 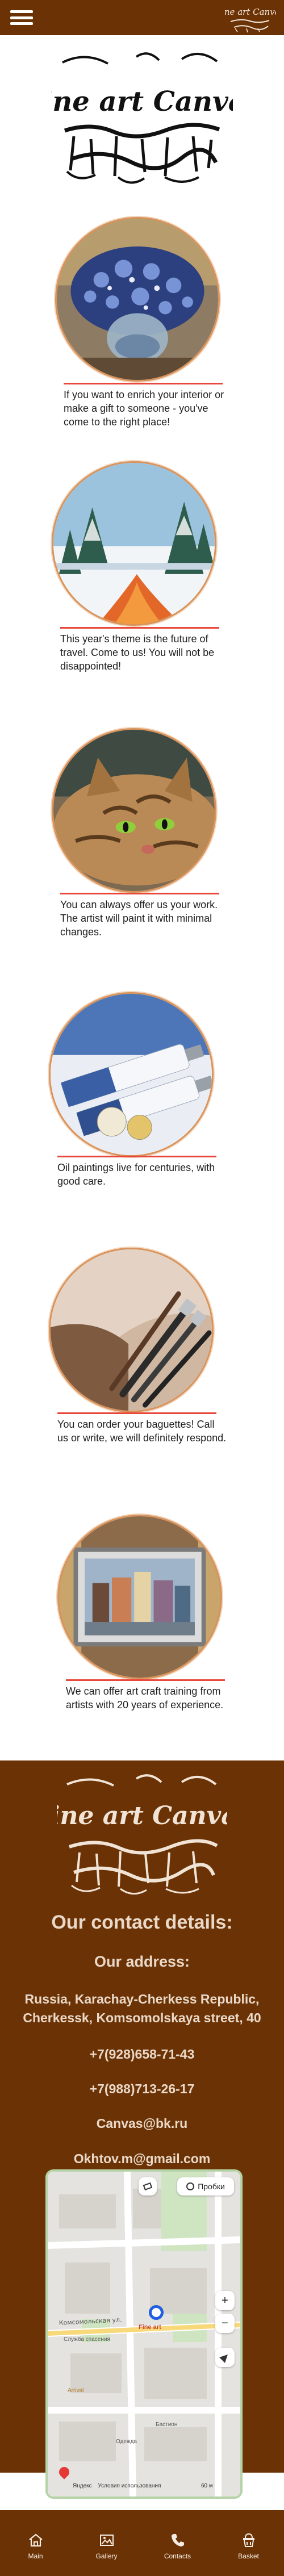 What do you see at coordinates (131, 1074) in the screenshot?
I see `photo-oil-paint-tubes` at bounding box center [131, 1074].